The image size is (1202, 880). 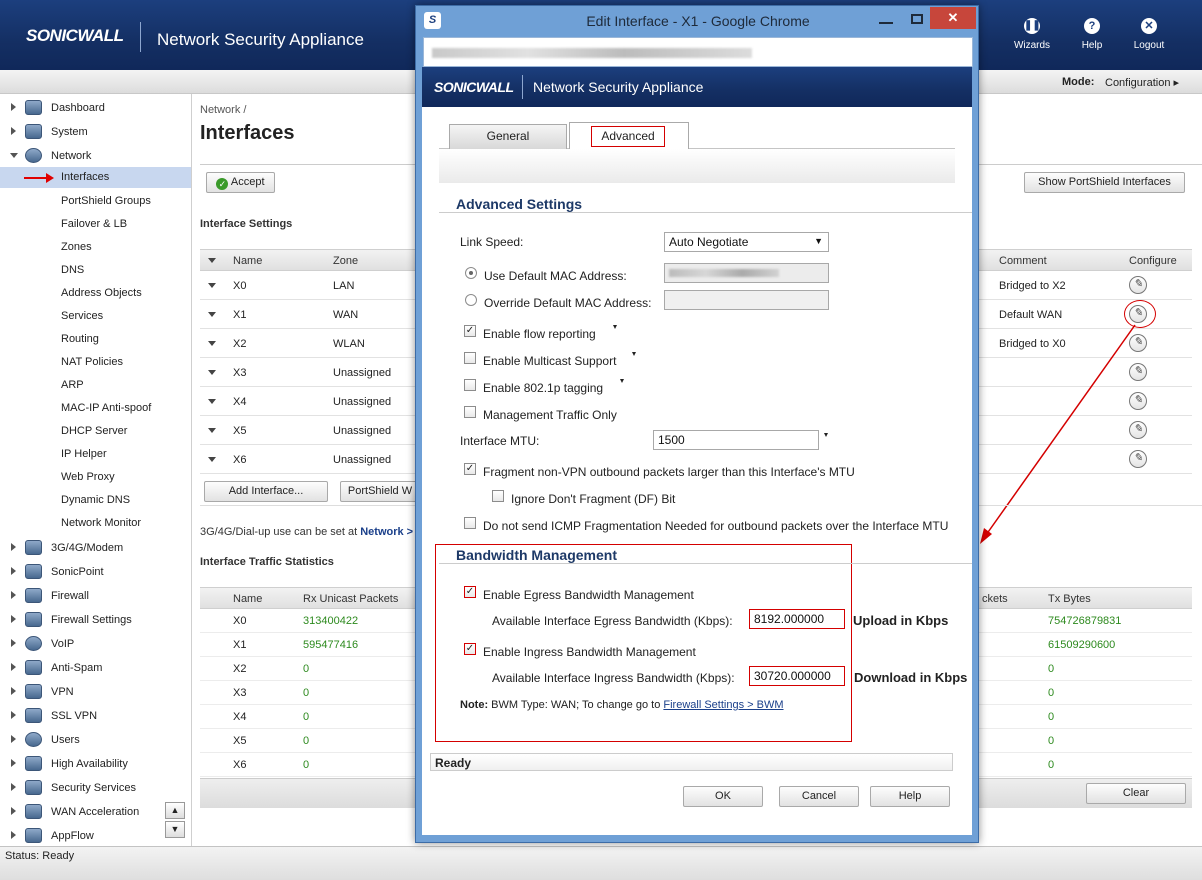 I want to click on lock-icon, so click(x=33, y=691).